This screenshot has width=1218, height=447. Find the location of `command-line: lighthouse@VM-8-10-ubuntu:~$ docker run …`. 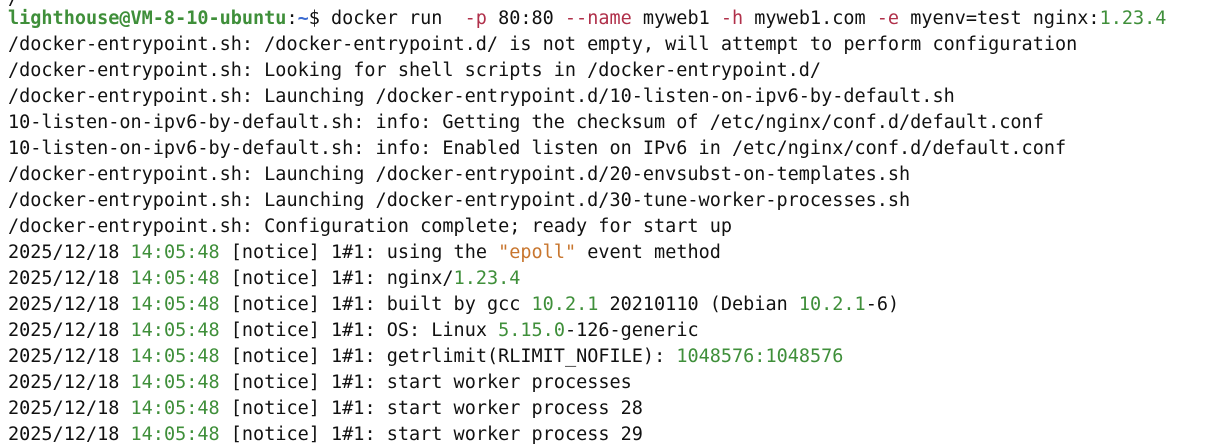

command-line: lighthouse@VM-8-10-ubuntu:~$ docker run … is located at coordinates (587, 19).